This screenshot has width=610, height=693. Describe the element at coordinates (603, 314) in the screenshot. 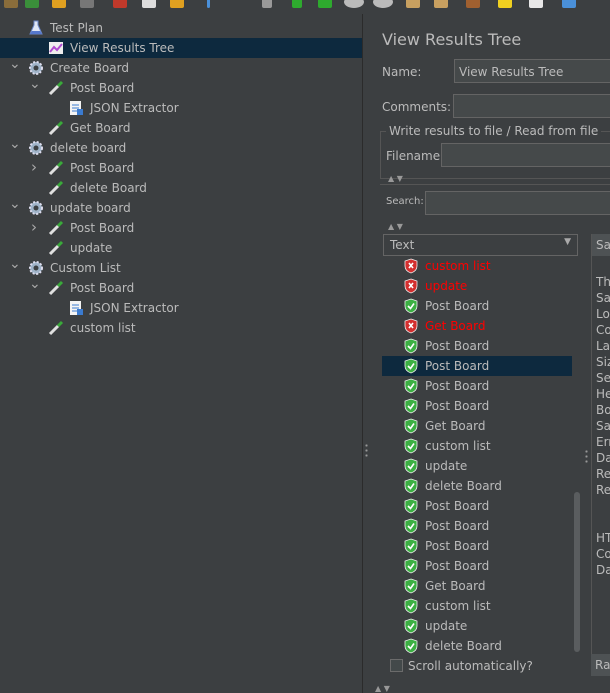

I see `sampler-result-line: Lo` at that location.